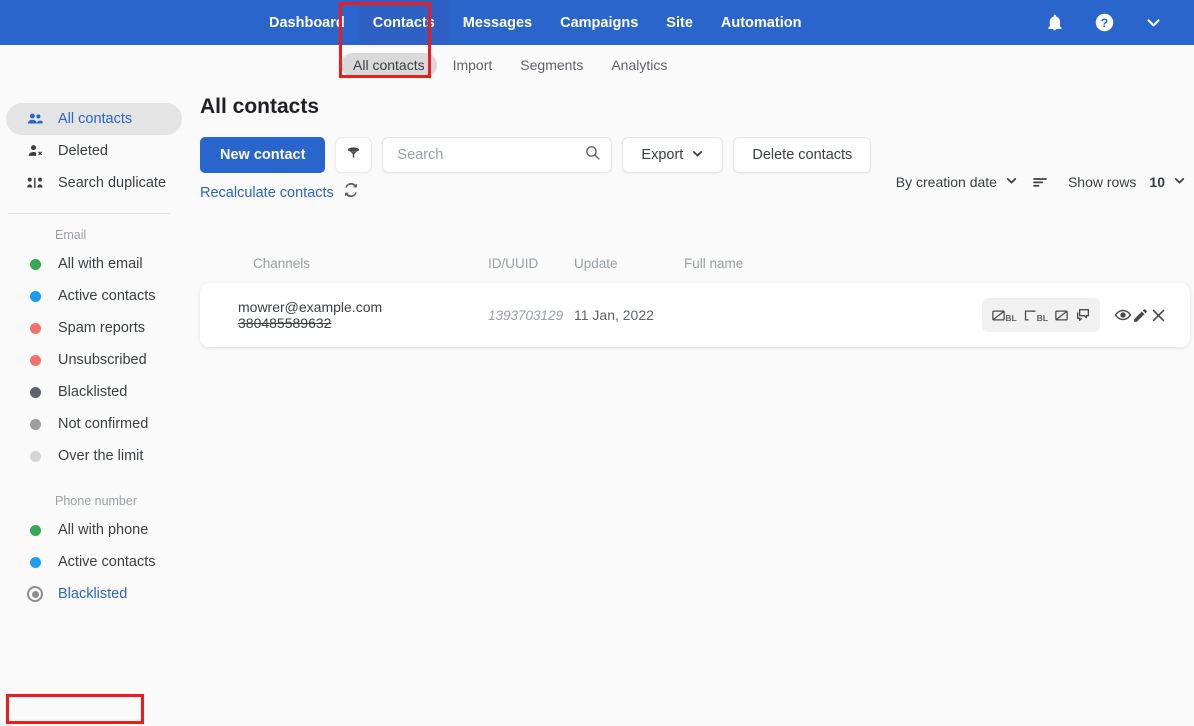 Image resolution: width=1194 pixels, height=726 pixels. Describe the element at coordinates (101, 456) in the screenshot. I see `sidebar-item-label: Over the limit` at that location.